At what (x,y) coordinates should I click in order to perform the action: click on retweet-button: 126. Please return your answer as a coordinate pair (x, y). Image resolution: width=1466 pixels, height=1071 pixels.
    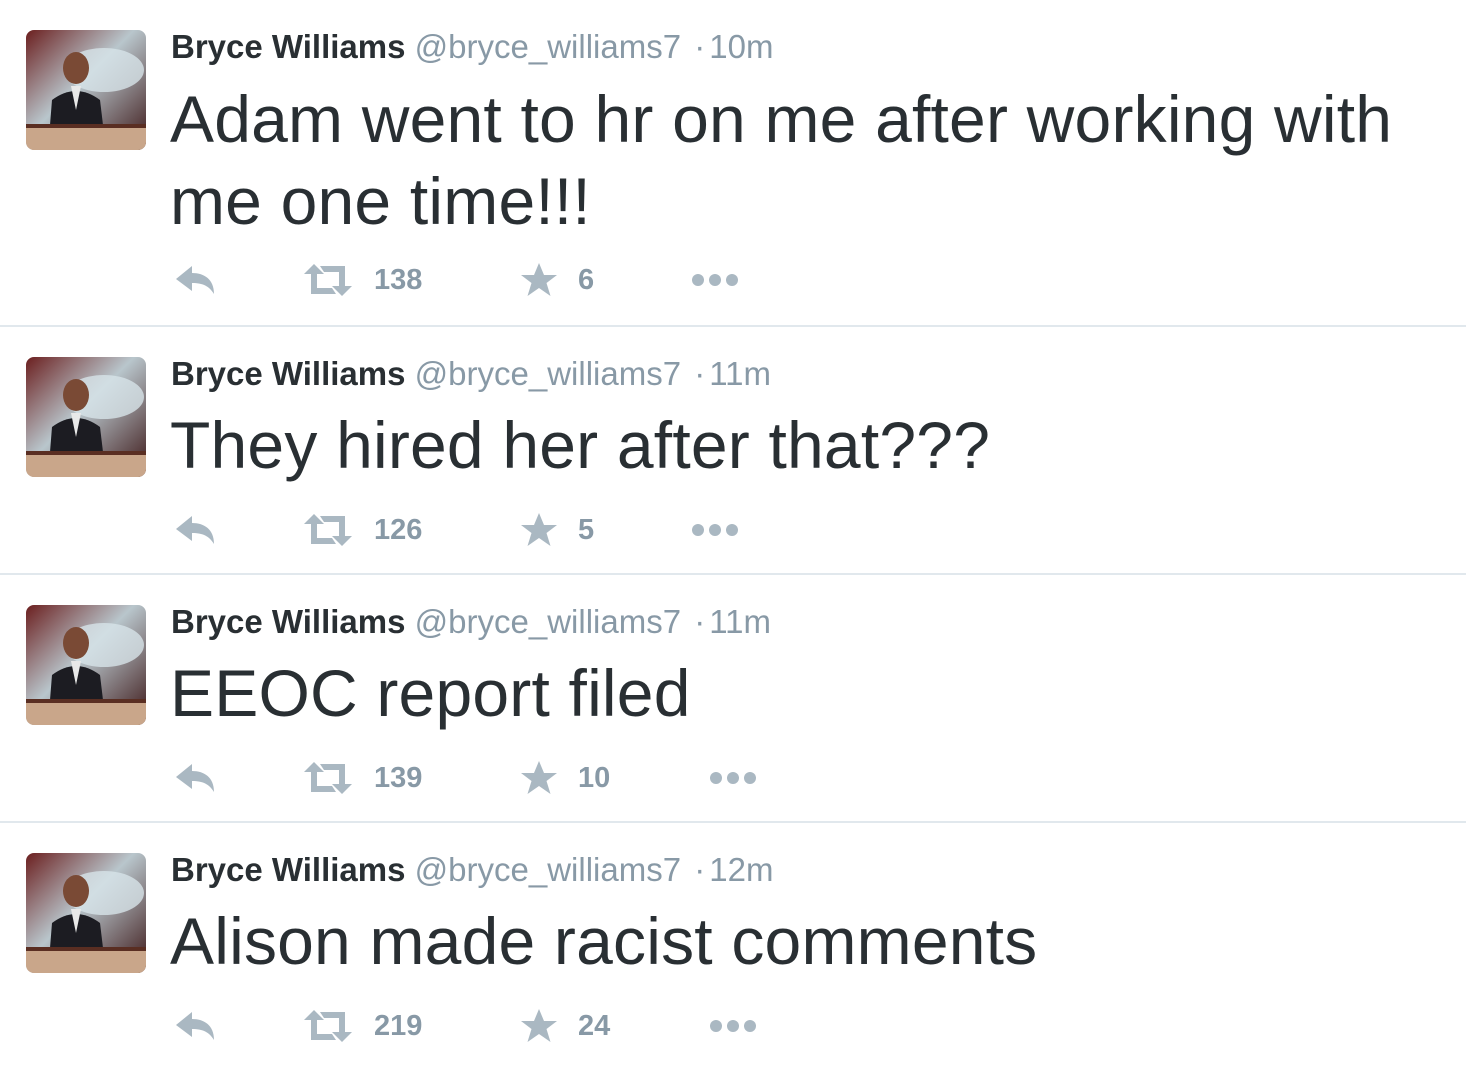
    Looking at the image, I should click on (362, 530).